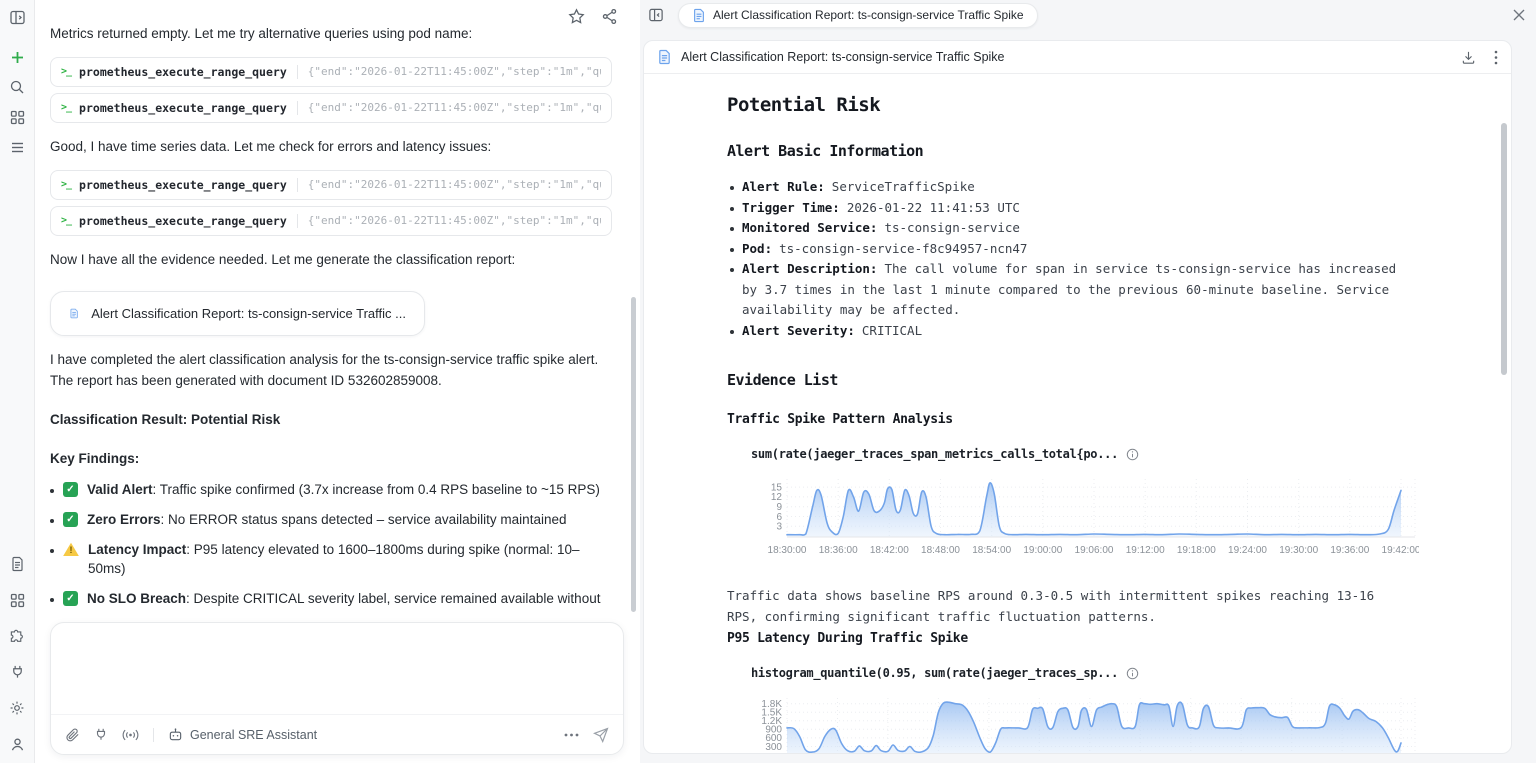  I want to click on left-rail, so click(17, 381).